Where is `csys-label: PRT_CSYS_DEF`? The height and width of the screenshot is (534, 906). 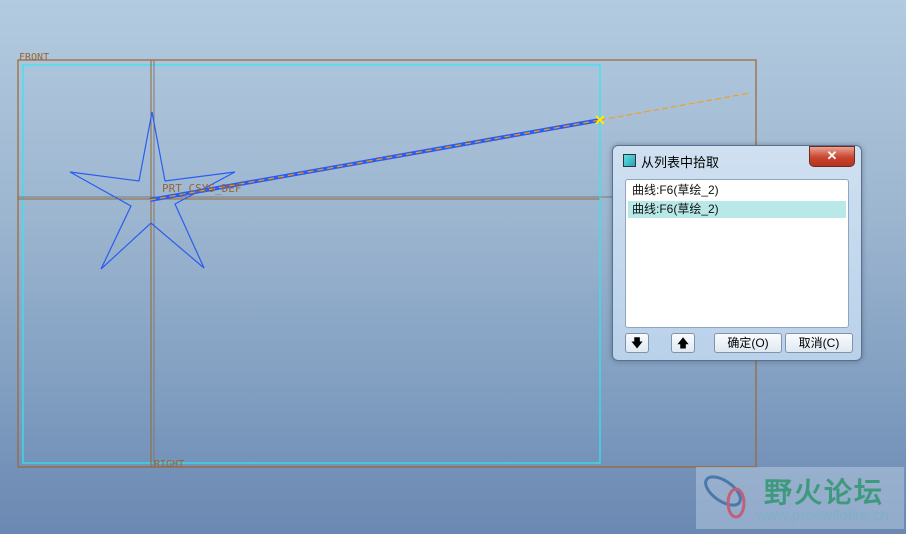
csys-label: PRT_CSYS_DEF is located at coordinates (201, 188).